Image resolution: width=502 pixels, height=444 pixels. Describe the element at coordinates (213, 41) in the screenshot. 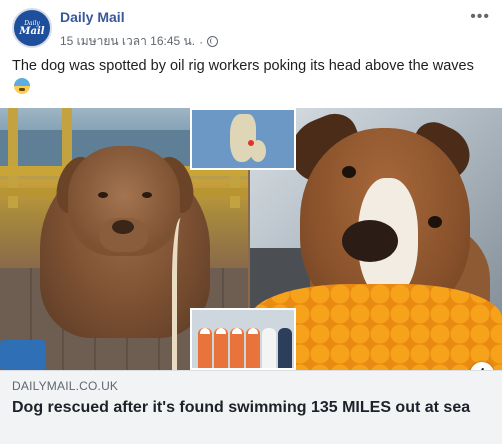

I see `globe-icon` at that location.